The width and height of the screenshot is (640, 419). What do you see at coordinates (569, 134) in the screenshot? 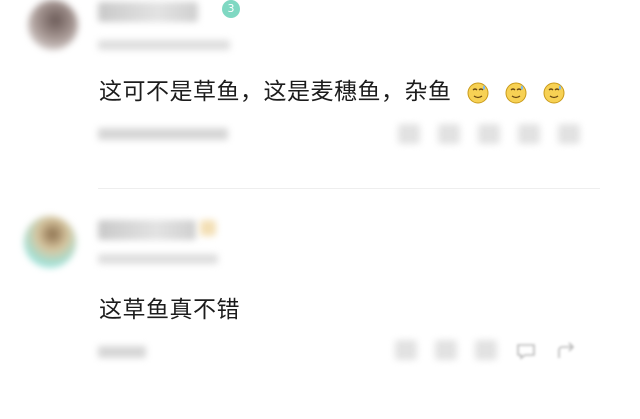
I see `more-button` at bounding box center [569, 134].